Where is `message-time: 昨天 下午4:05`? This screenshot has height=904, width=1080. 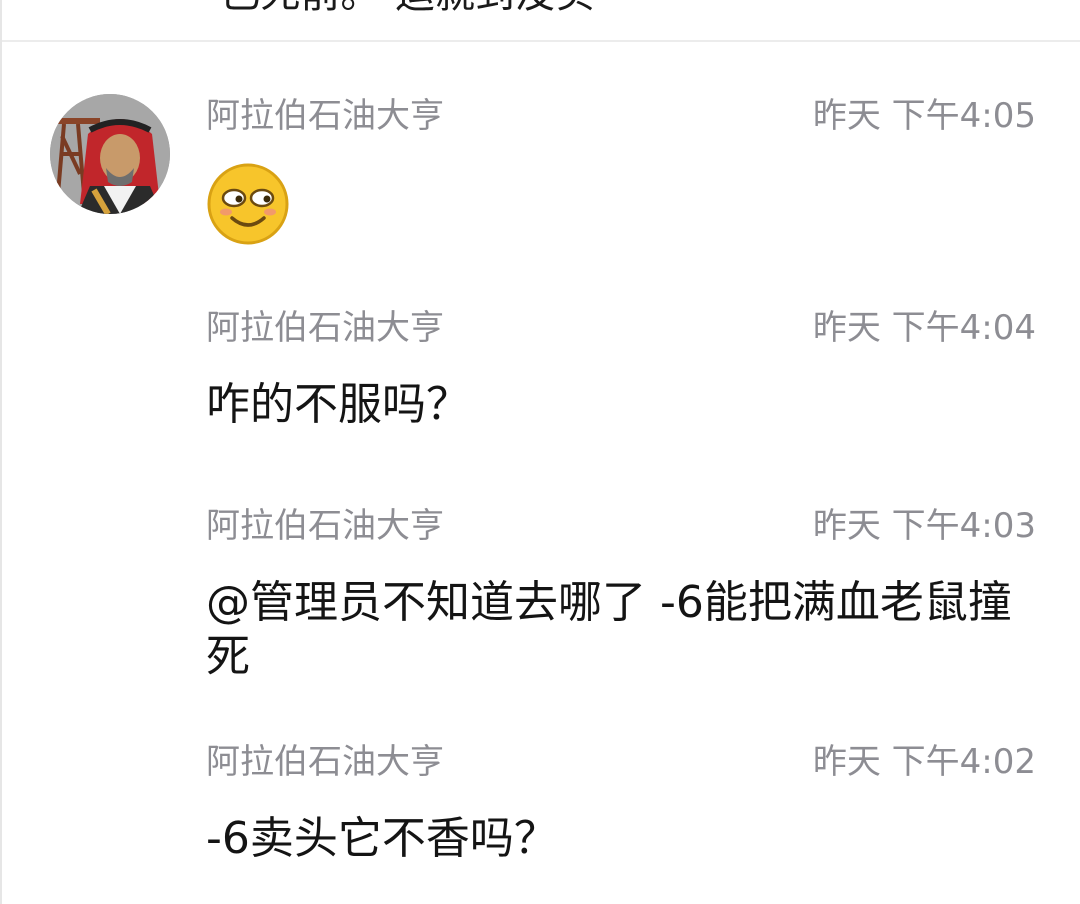
message-time: 昨天 下午4:05 is located at coordinates (924, 116).